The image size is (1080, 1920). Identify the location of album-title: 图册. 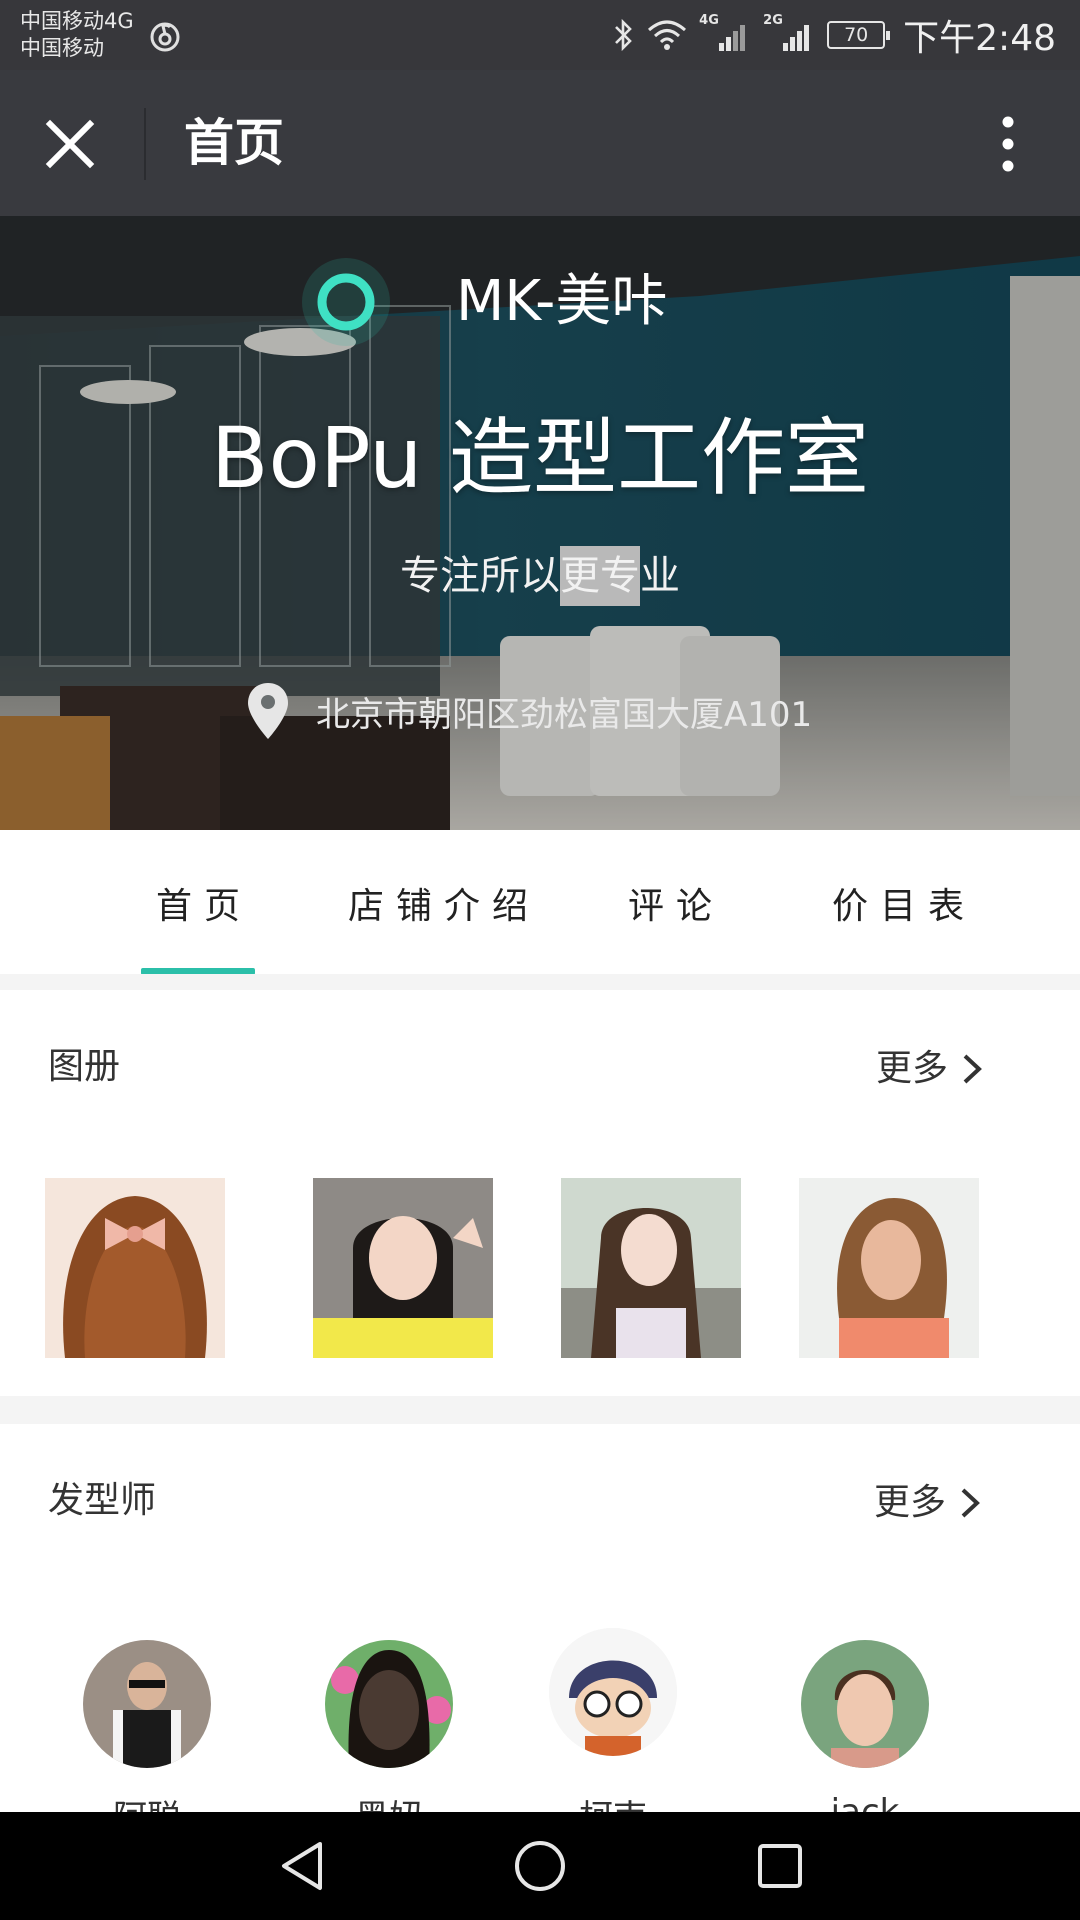
(84, 1066).